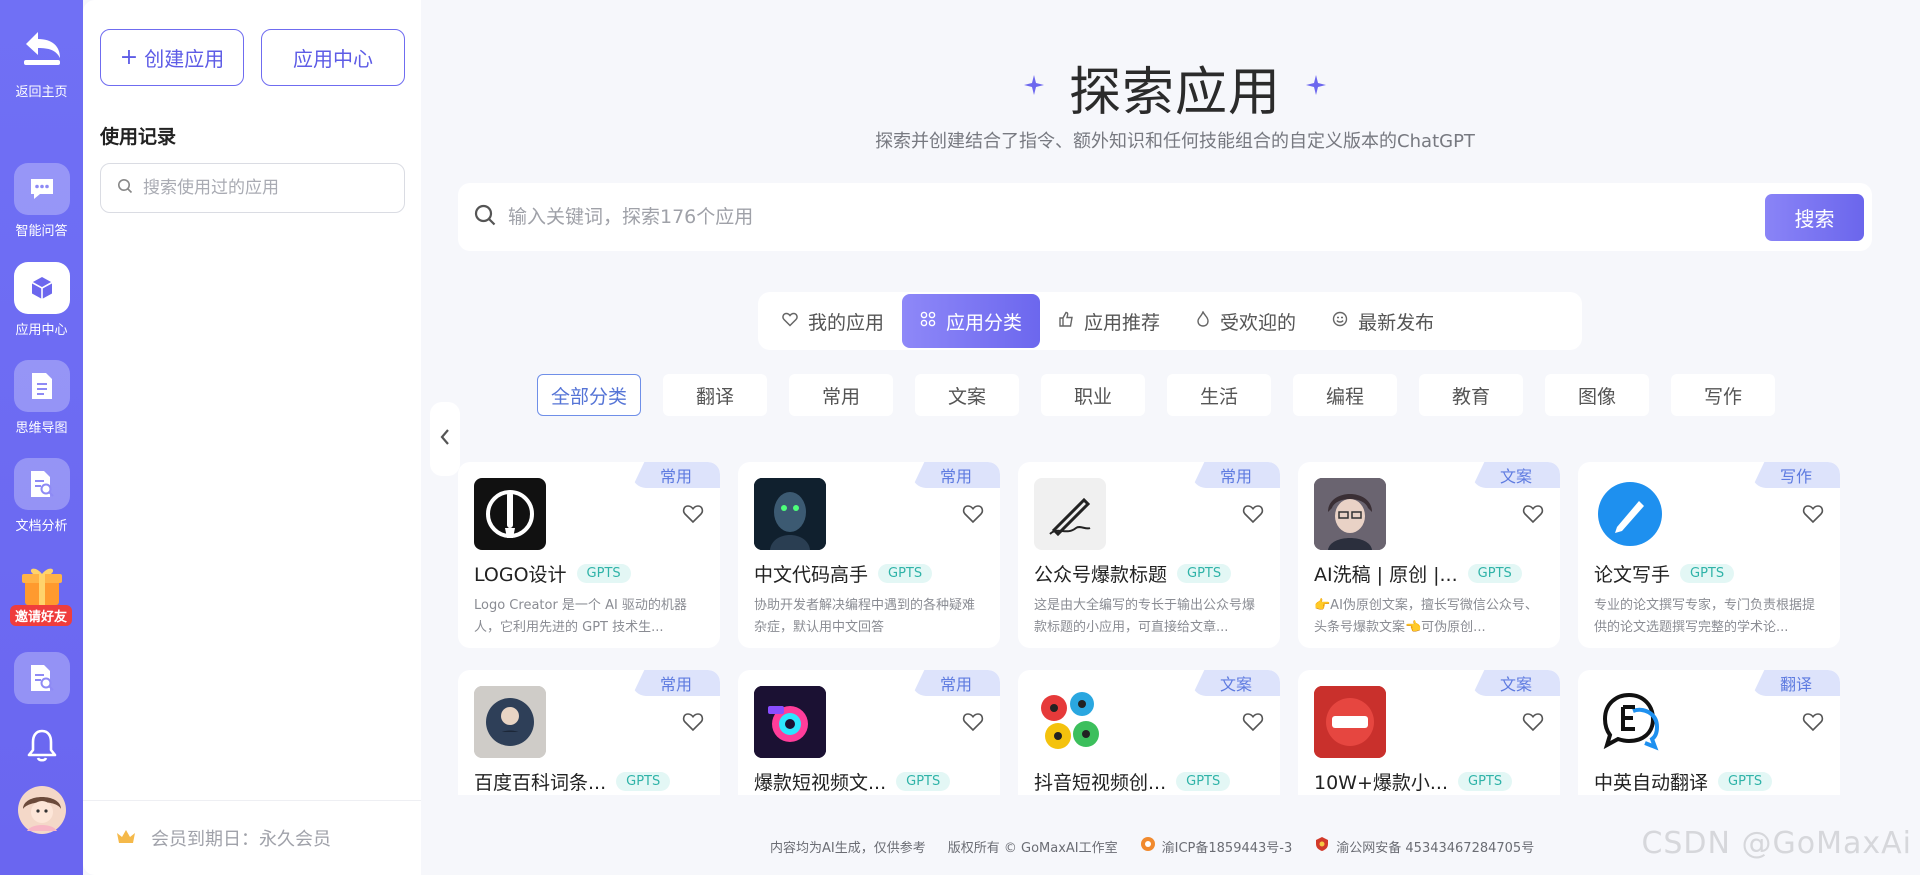 The image size is (1920, 875). I want to click on chat-icon, so click(41, 189).